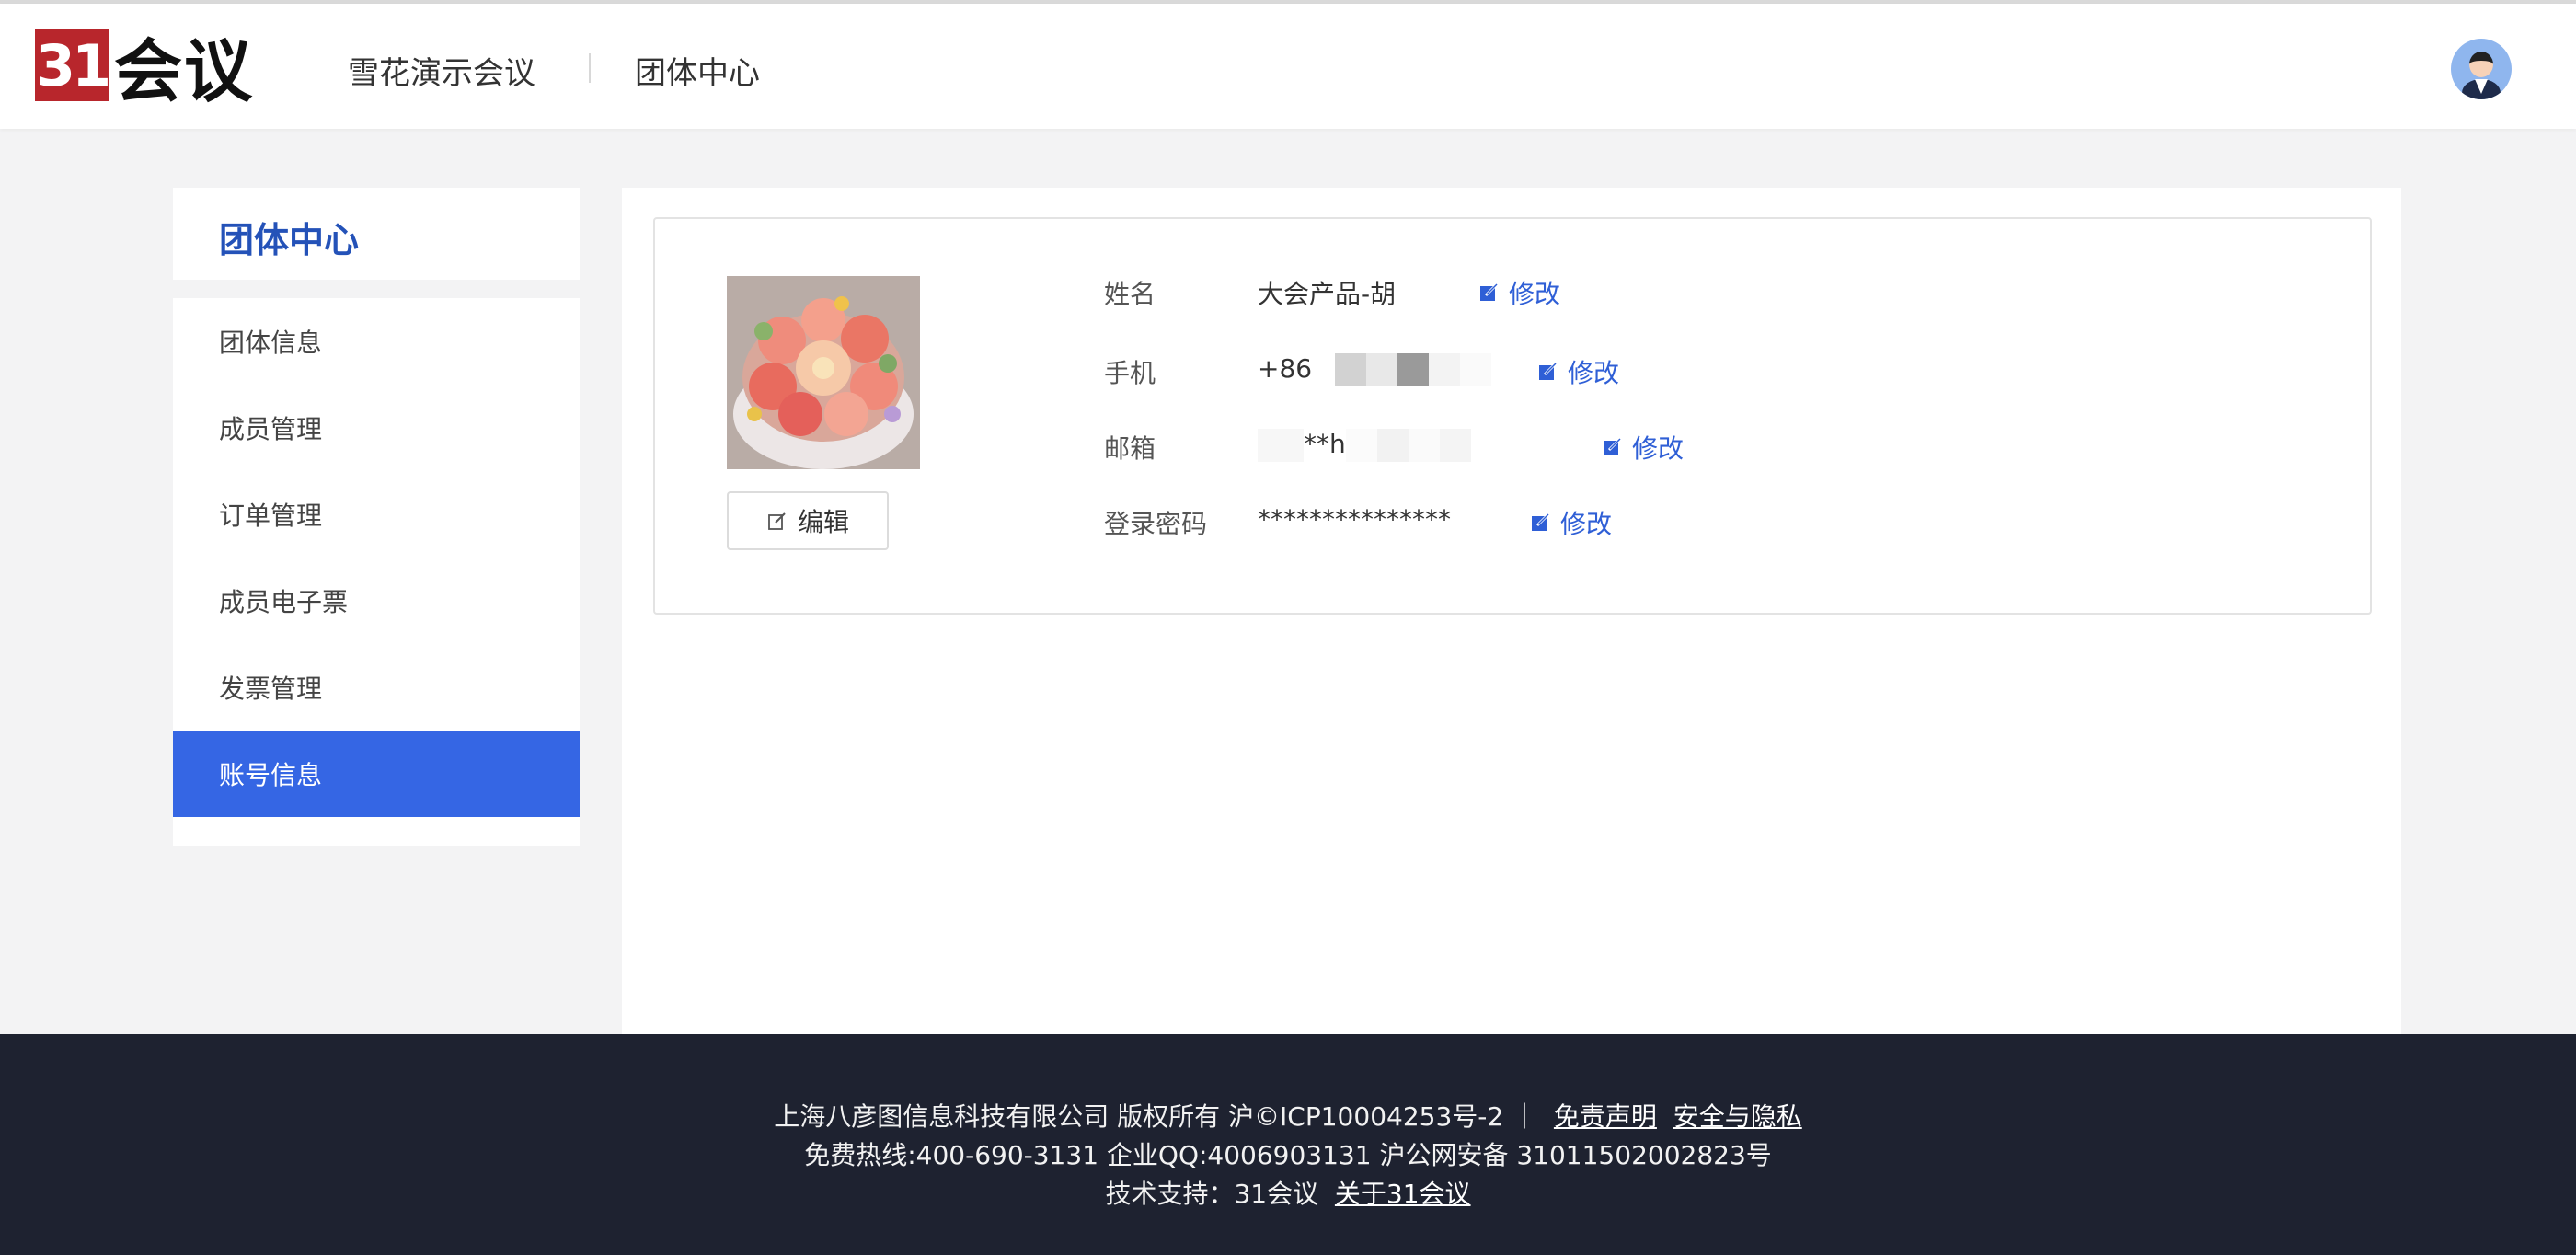 Image resolution: width=2576 pixels, height=1255 pixels. Describe the element at coordinates (777, 521) in the screenshot. I see `edit-pencil-icon` at that location.